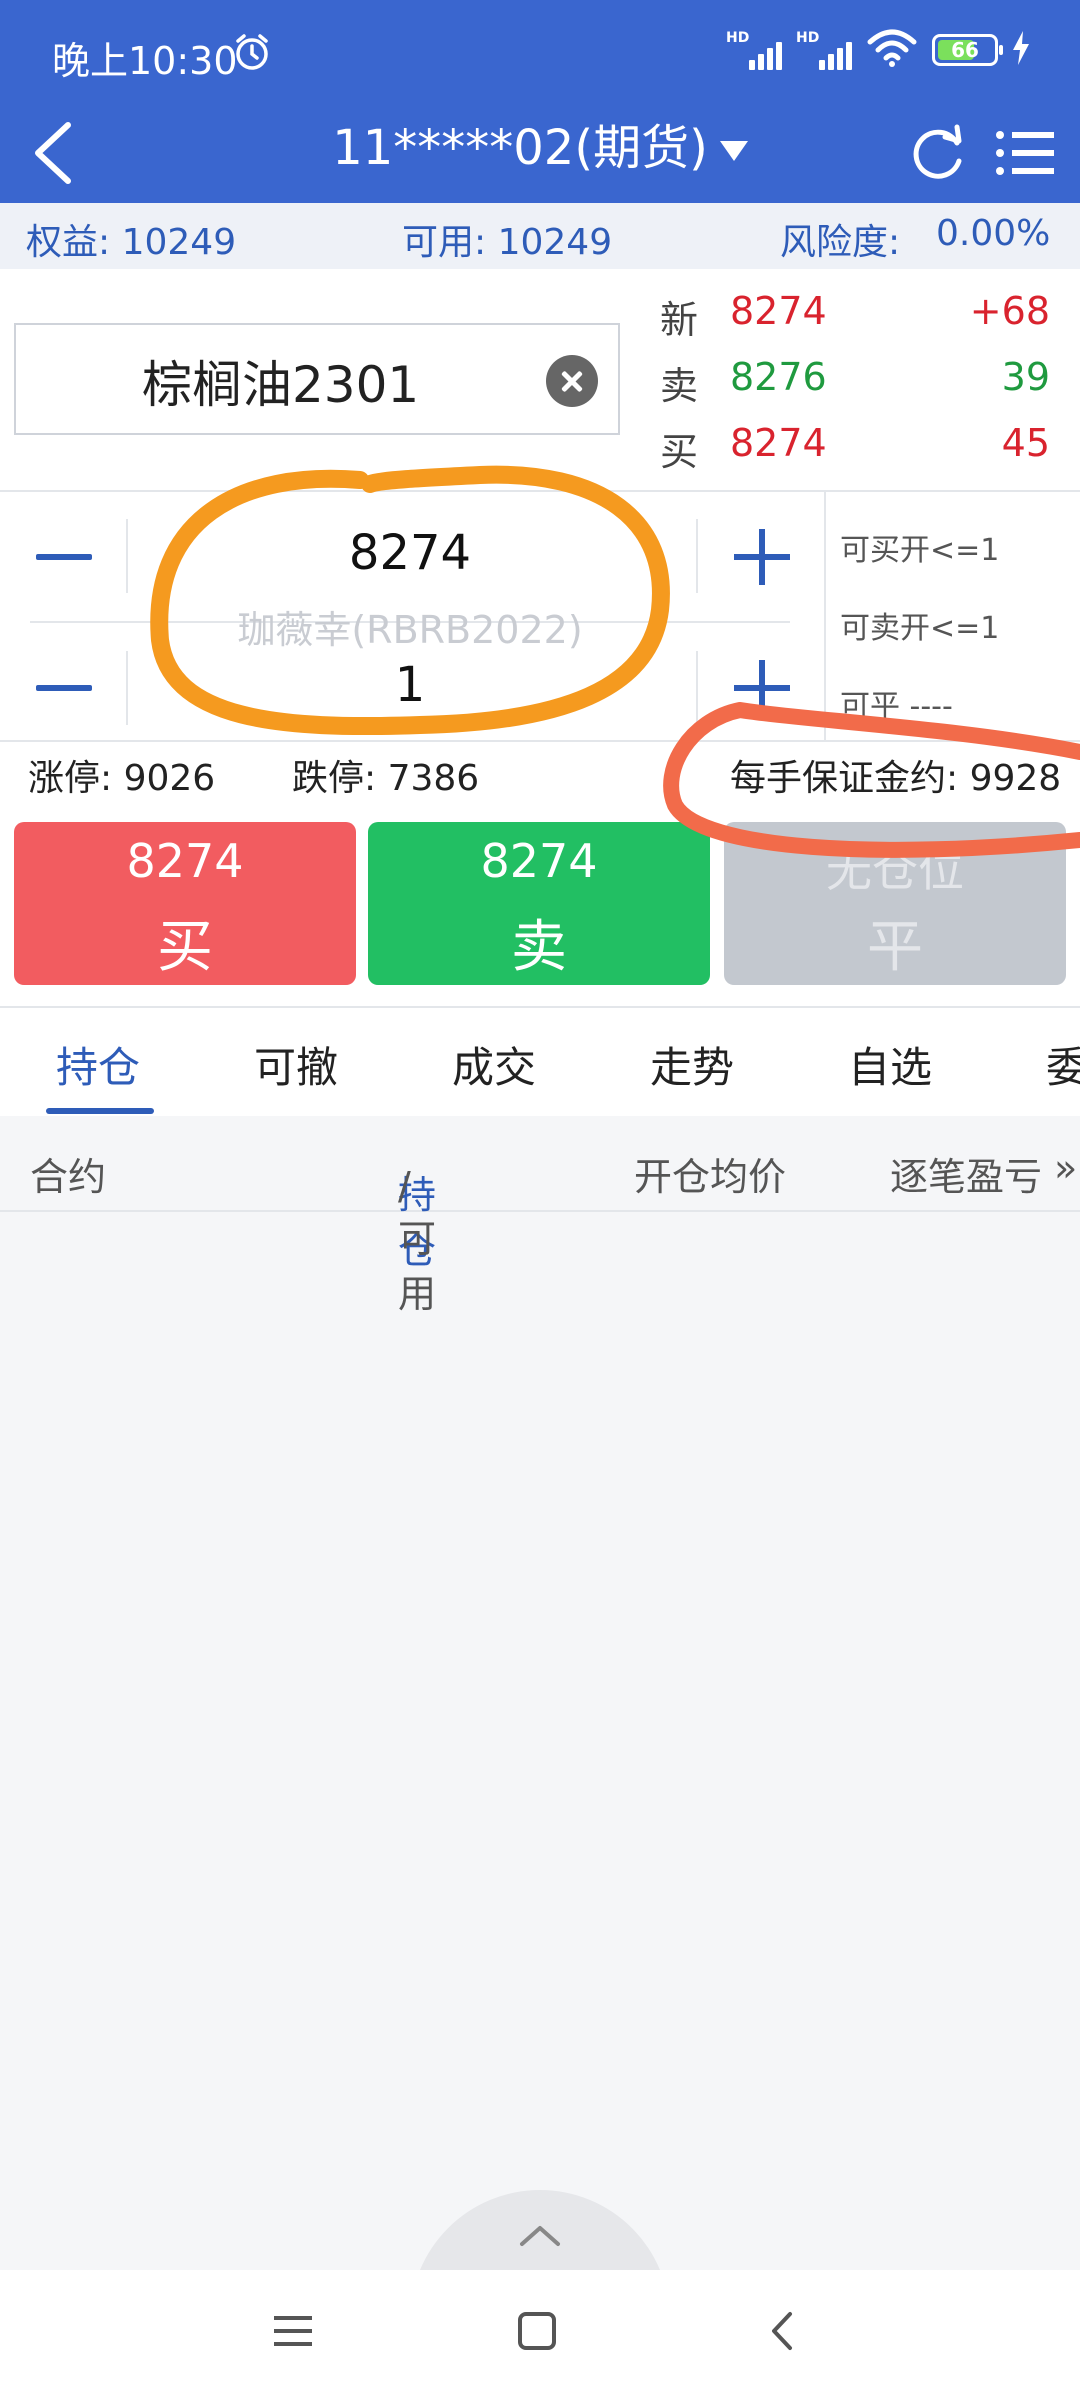  I want to click on system-back-button, so click(783, 2333).